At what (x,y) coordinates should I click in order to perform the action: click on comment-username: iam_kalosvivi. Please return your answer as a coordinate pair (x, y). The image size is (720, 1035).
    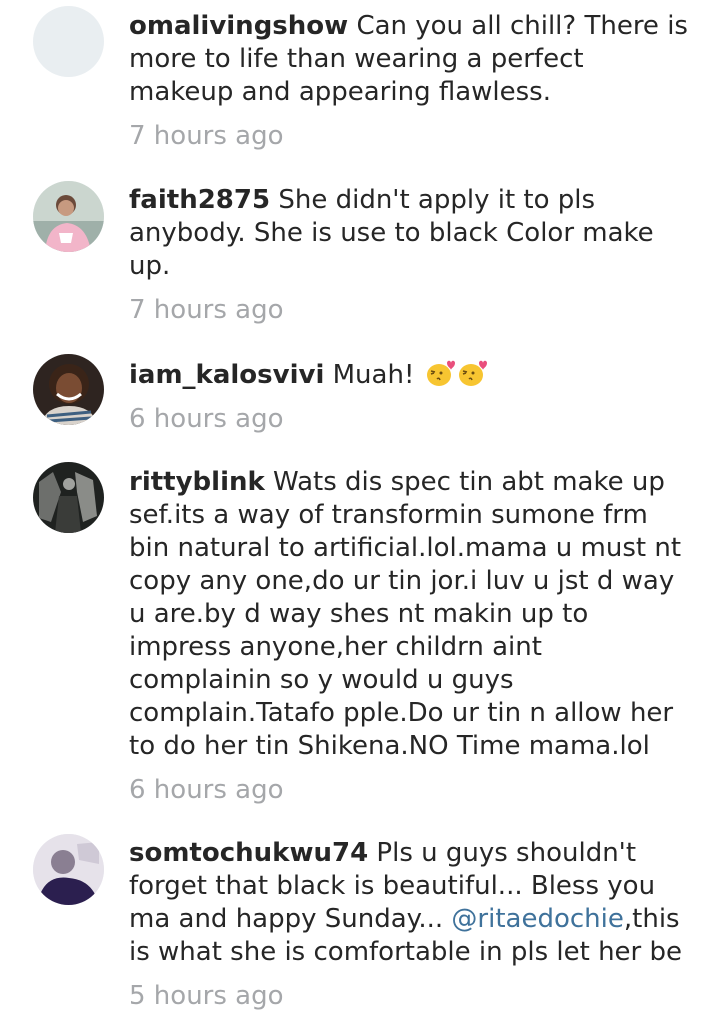
    Looking at the image, I should click on (226, 375).